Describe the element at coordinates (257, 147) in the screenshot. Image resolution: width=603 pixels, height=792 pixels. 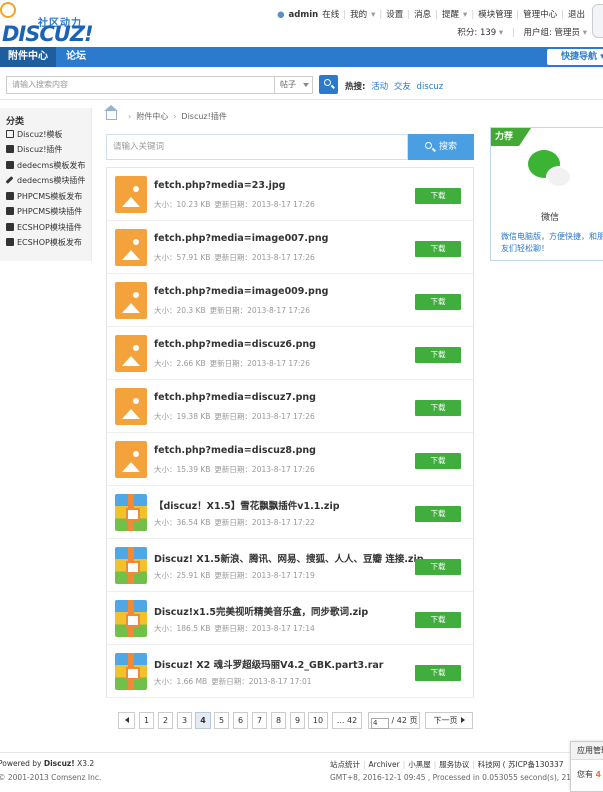
I see `file-search-input: 请输入关键词` at that location.